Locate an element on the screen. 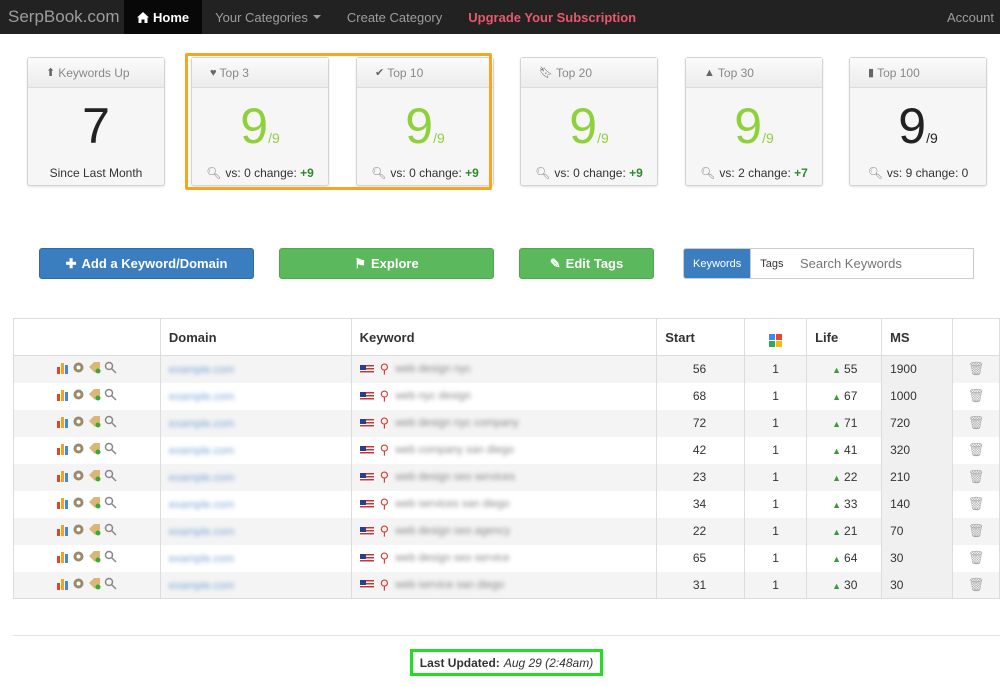 This screenshot has width=1000, height=687. keyword-text: web service san diego is located at coordinates (449, 585).